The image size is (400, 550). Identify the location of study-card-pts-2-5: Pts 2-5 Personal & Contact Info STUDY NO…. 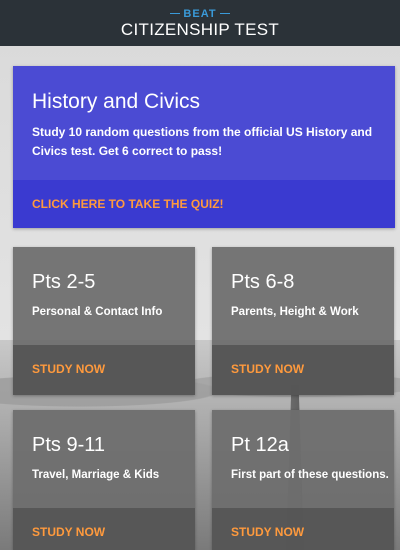
(104, 321).